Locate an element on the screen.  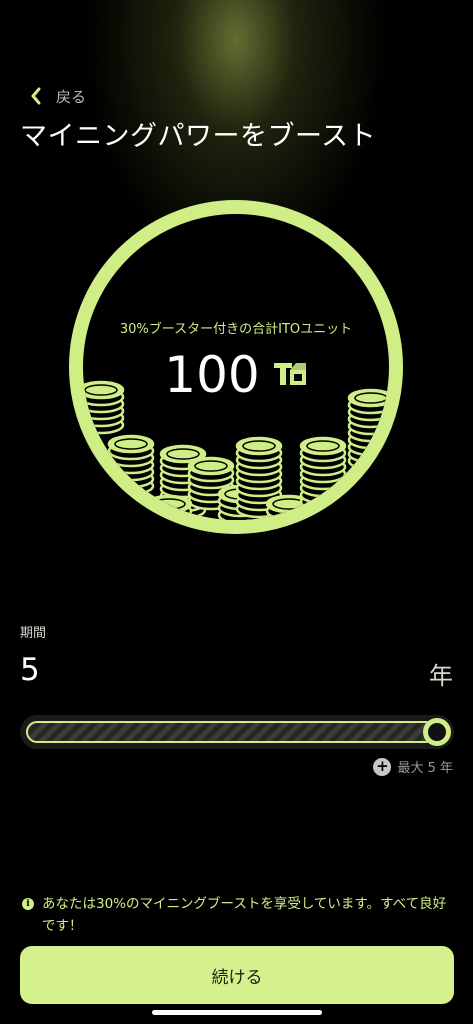
boost-notice: i あなたは30%のマイニングブーストを享受しています。すべて良好です！ is located at coordinates (237, 915).